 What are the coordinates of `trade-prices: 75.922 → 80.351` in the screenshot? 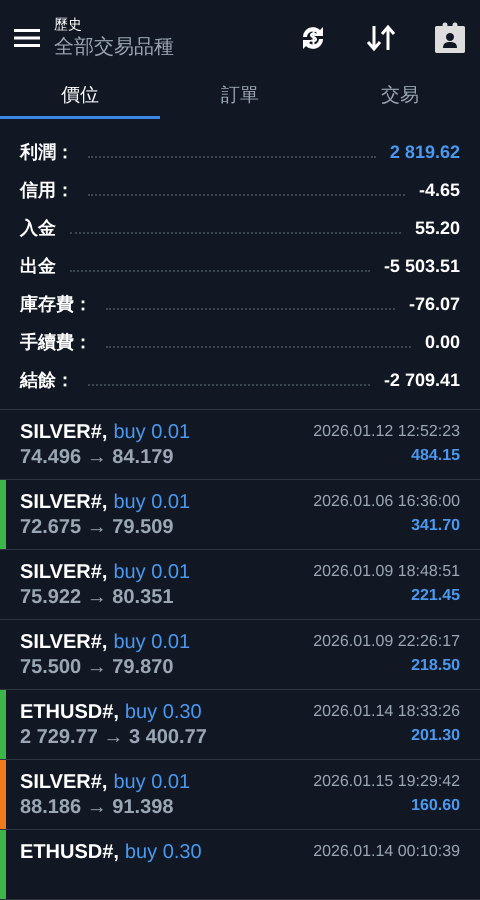 It's located at (97, 597).